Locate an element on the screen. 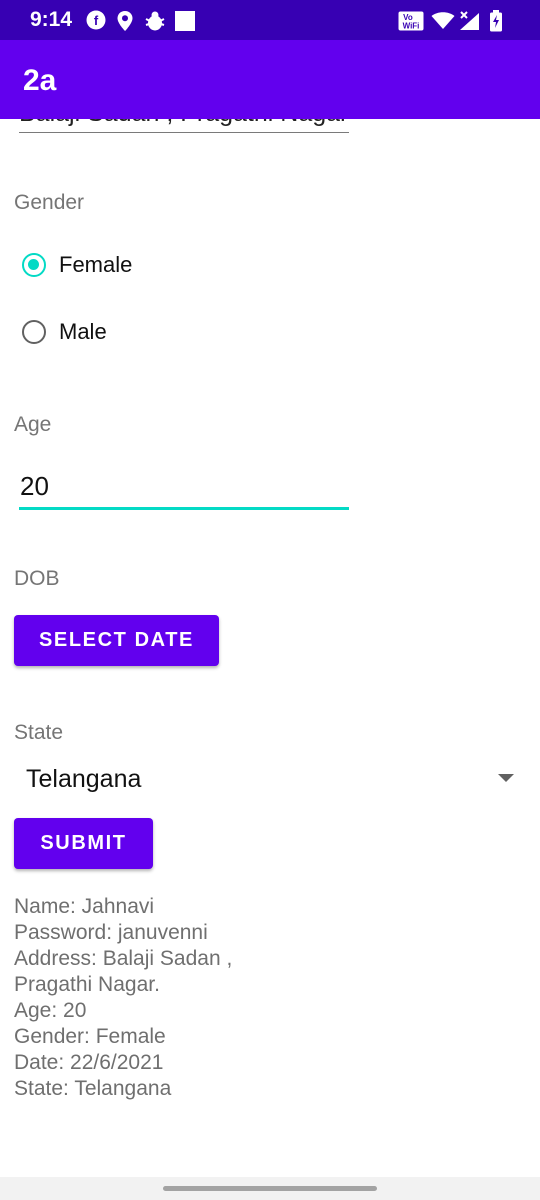 The width and height of the screenshot is (540, 1200). status-time: 9:14 is located at coordinates (51, 19).